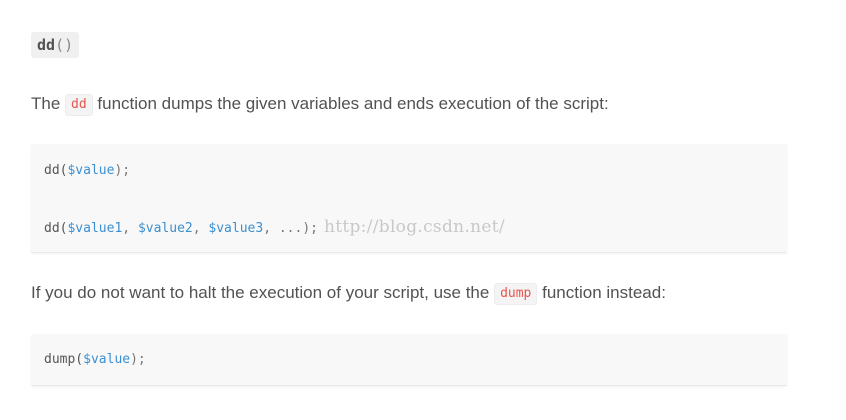 The image size is (846, 420). I want to click on code-func: dump(, so click(64, 359).